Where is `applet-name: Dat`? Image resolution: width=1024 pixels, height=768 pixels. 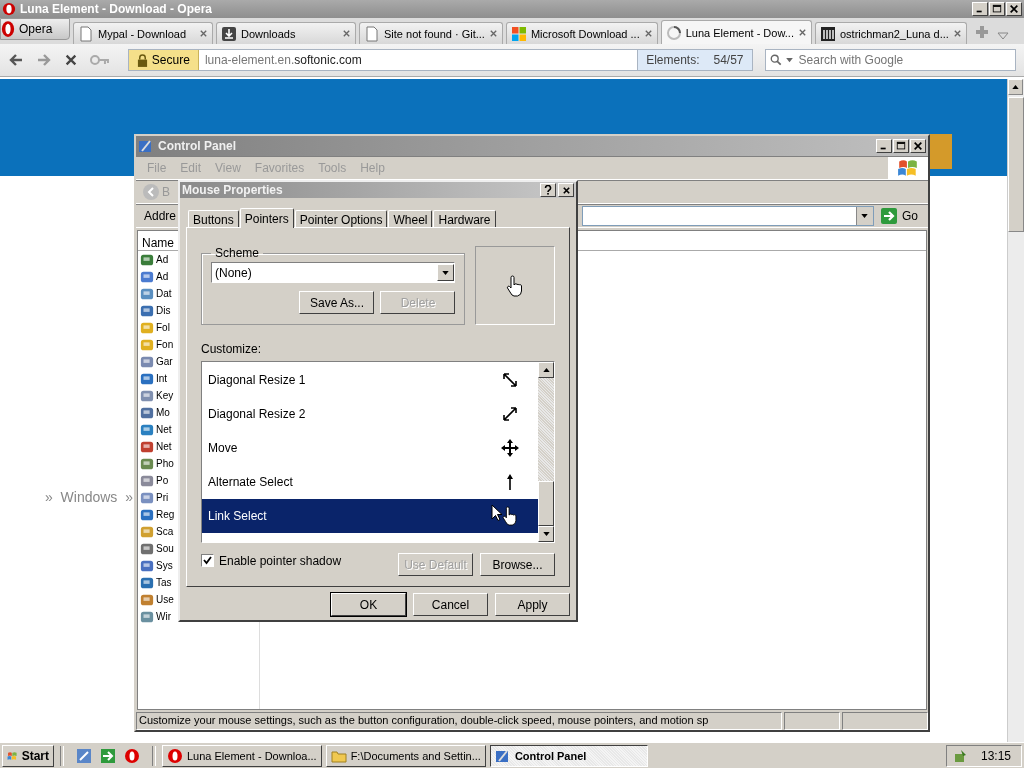
applet-name: Dat is located at coordinates (164, 293).